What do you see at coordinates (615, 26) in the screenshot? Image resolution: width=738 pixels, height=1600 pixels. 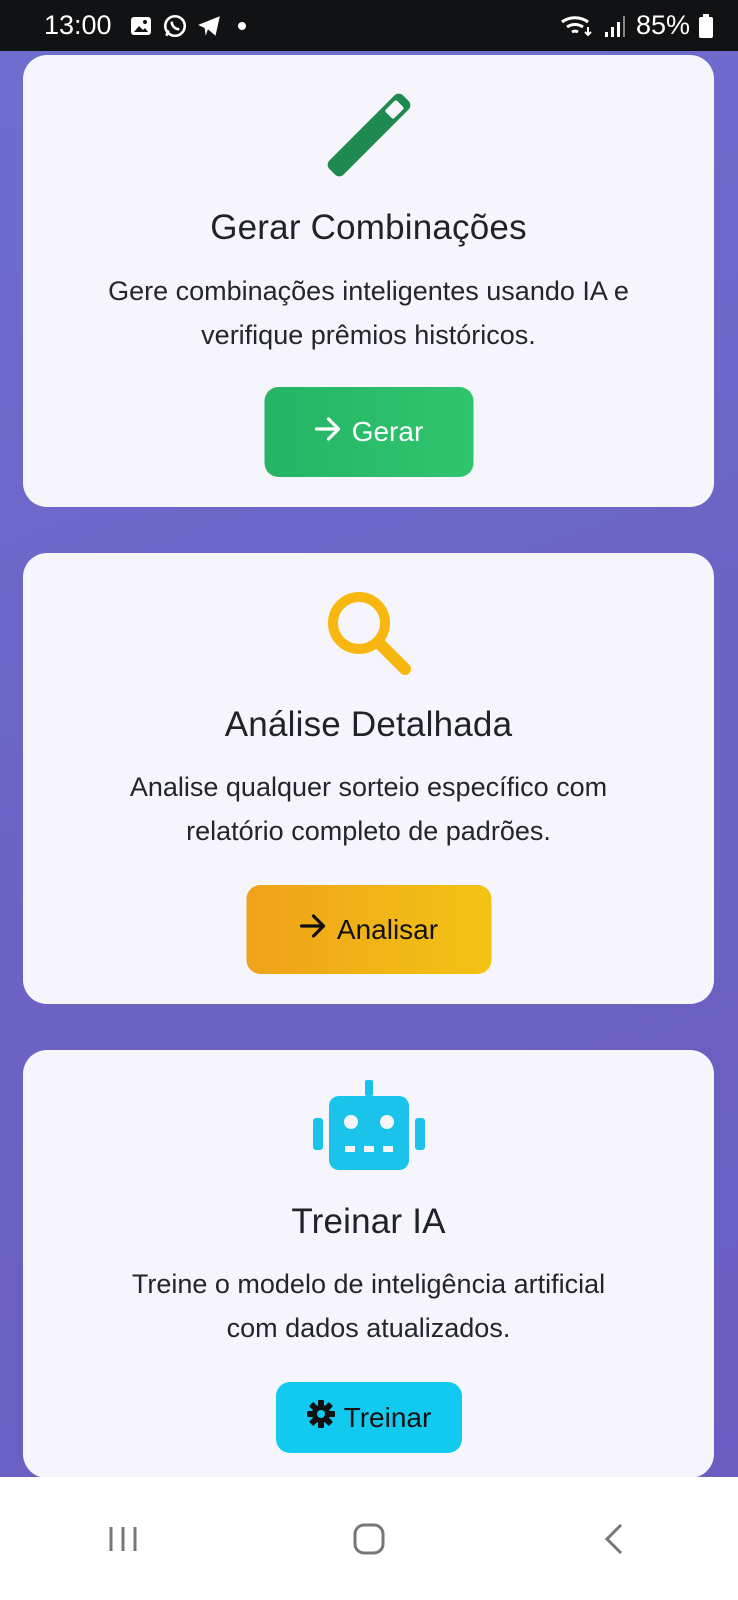 I see `signal-icon` at bounding box center [615, 26].